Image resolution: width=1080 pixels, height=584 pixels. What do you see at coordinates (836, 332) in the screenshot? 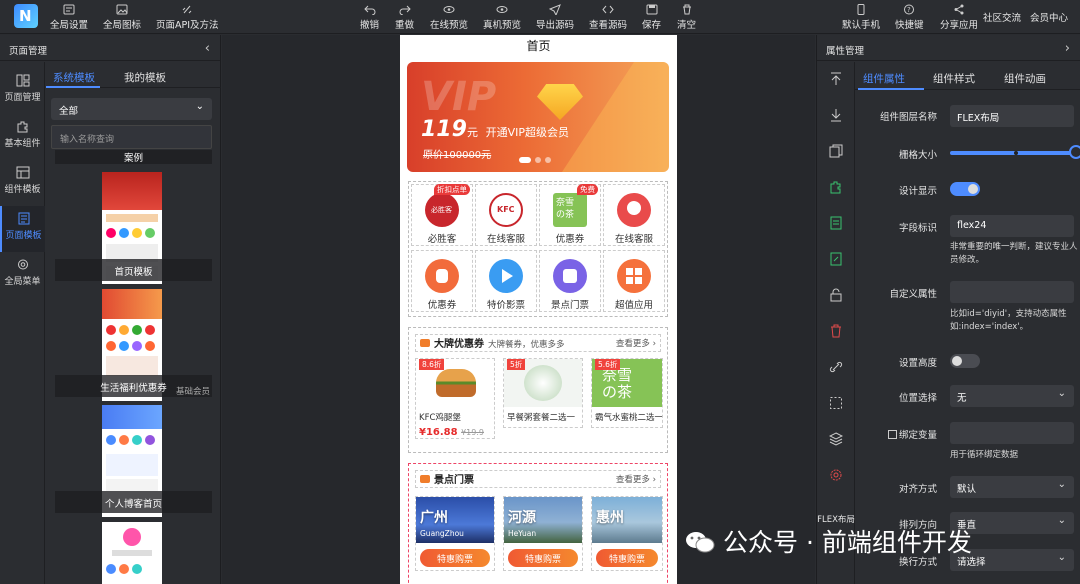
I see `delete-button` at bounding box center [836, 332].